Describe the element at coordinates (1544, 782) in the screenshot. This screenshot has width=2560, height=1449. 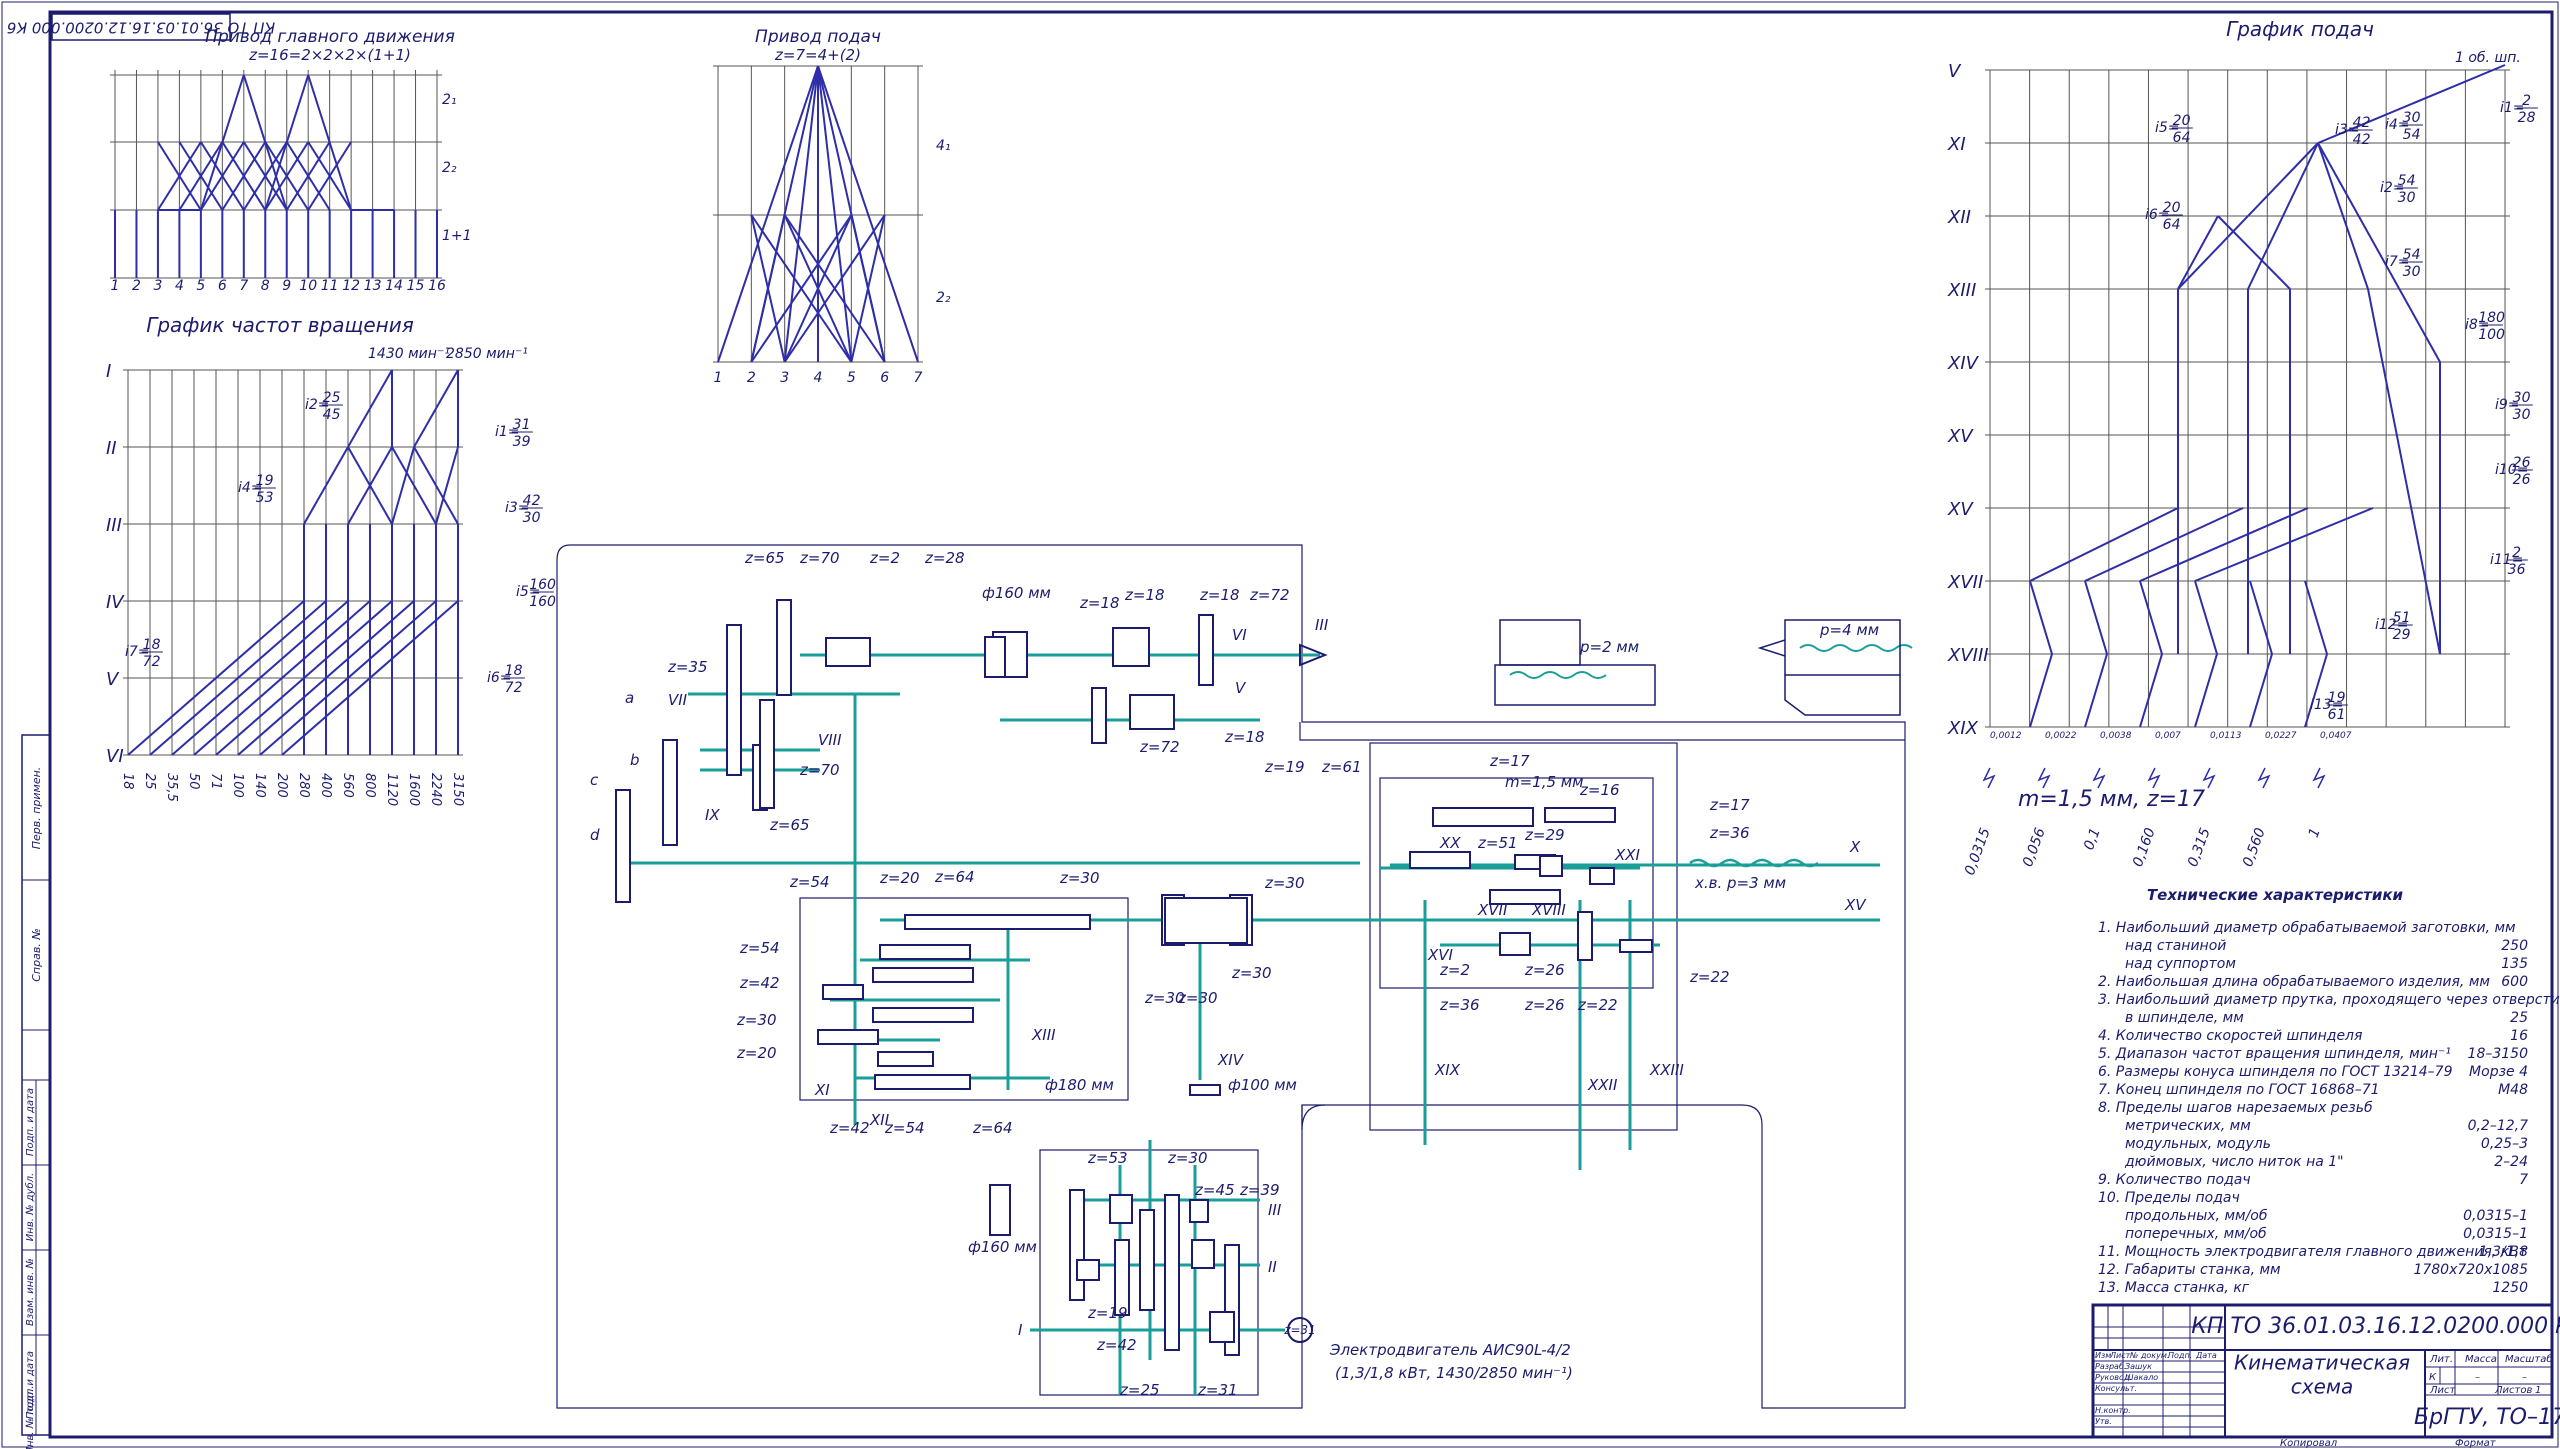
I see `scheme-label: m=1,5 мм` at that location.